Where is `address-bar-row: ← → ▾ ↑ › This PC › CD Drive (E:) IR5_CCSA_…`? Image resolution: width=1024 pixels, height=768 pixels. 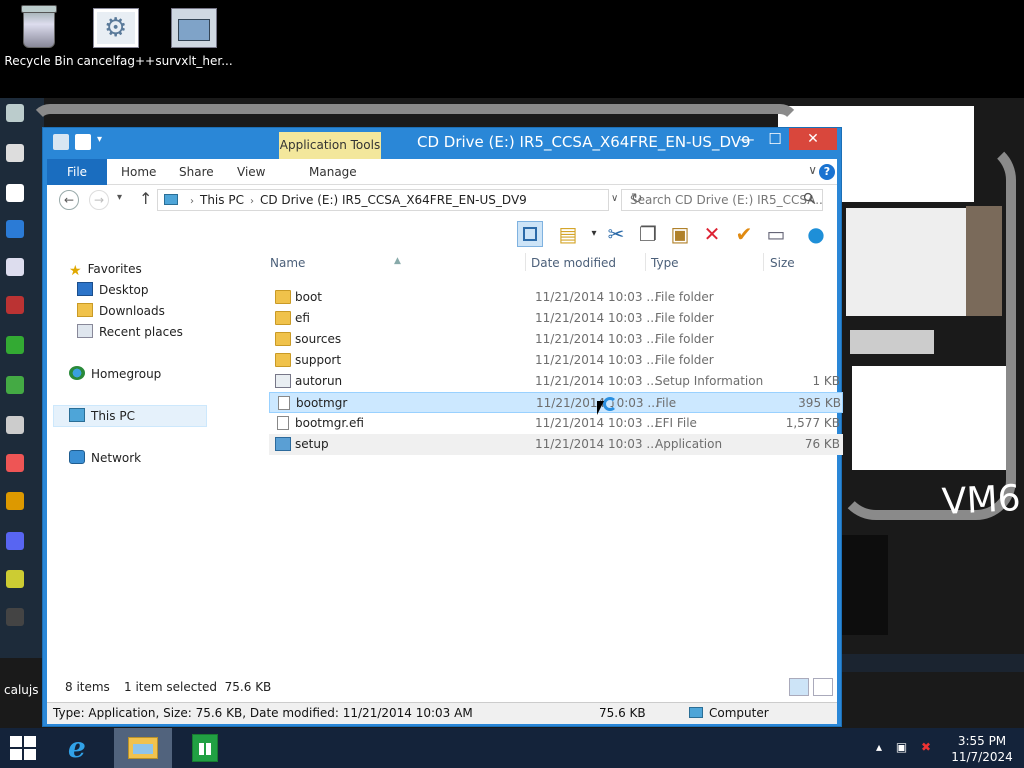 address-bar-row: ← → ▾ ↑ › This PC › CD Drive (E:) IR5_CCSA_… is located at coordinates (442, 201).